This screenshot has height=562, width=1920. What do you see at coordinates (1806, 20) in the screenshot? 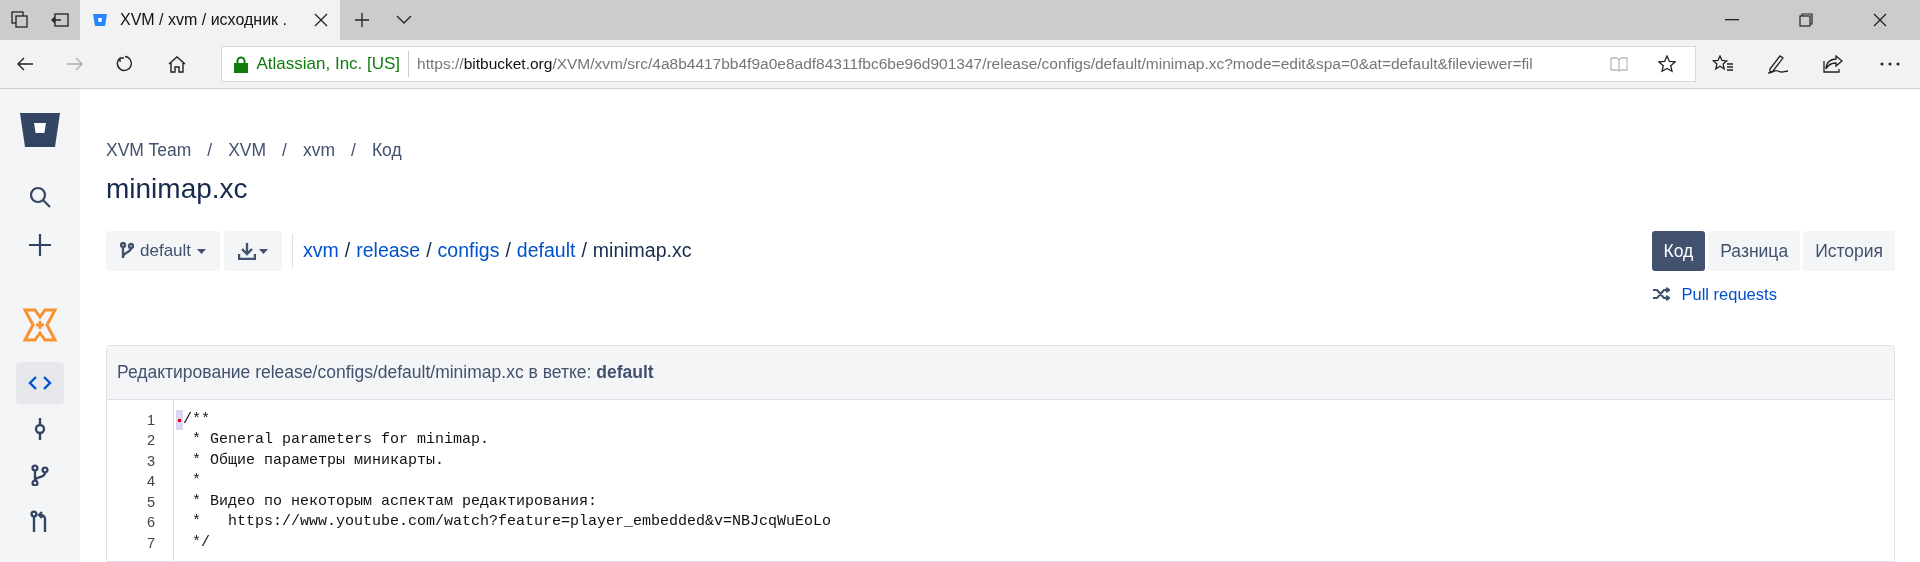
I see `restore-icon` at bounding box center [1806, 20].